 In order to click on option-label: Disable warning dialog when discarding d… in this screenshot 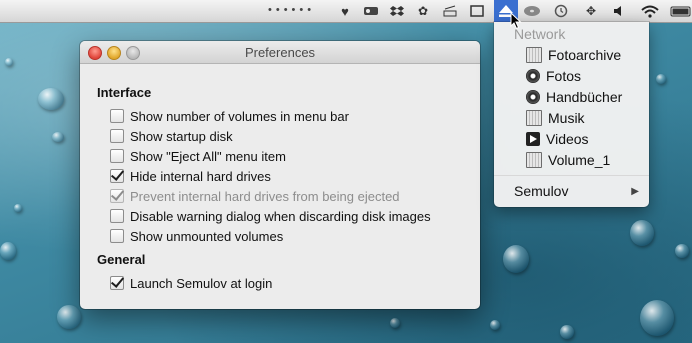, I will do `click(280, 216)`.